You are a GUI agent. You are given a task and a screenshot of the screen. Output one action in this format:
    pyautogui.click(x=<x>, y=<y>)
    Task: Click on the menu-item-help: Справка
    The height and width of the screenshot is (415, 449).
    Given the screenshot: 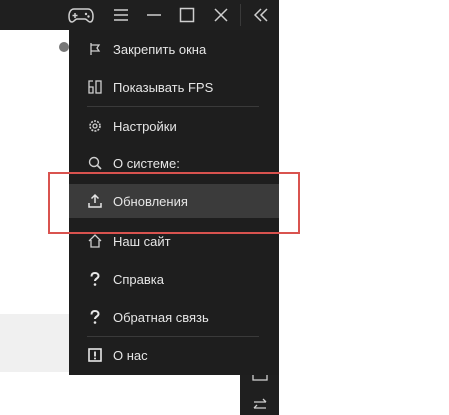 What is the action you would take?
    pyautogui.click(x=174, y=279)
    